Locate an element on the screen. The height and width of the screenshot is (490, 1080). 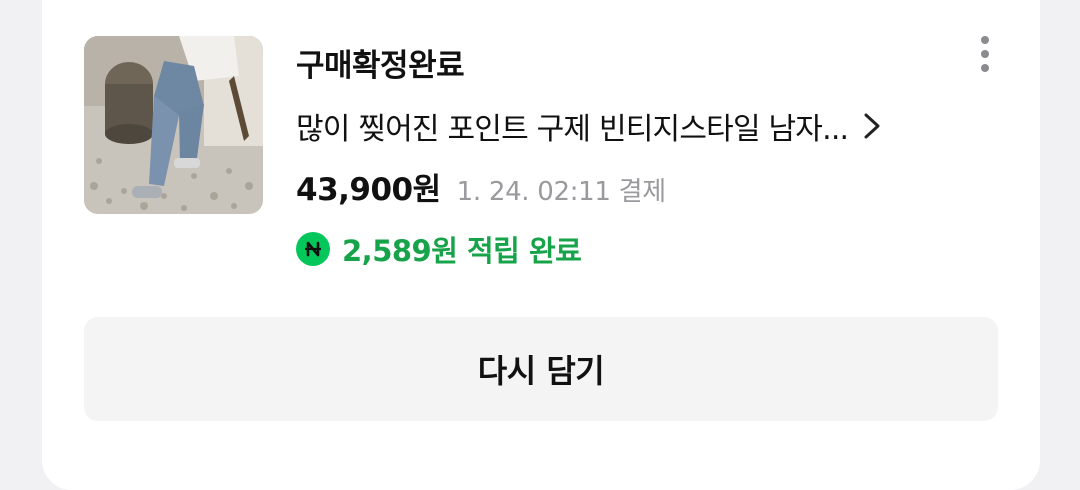
more-options-button is located at coordinates (985, 54).